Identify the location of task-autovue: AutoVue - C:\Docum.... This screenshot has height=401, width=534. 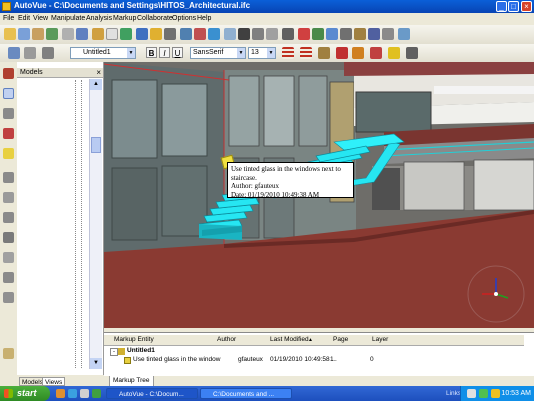
(152, 393).